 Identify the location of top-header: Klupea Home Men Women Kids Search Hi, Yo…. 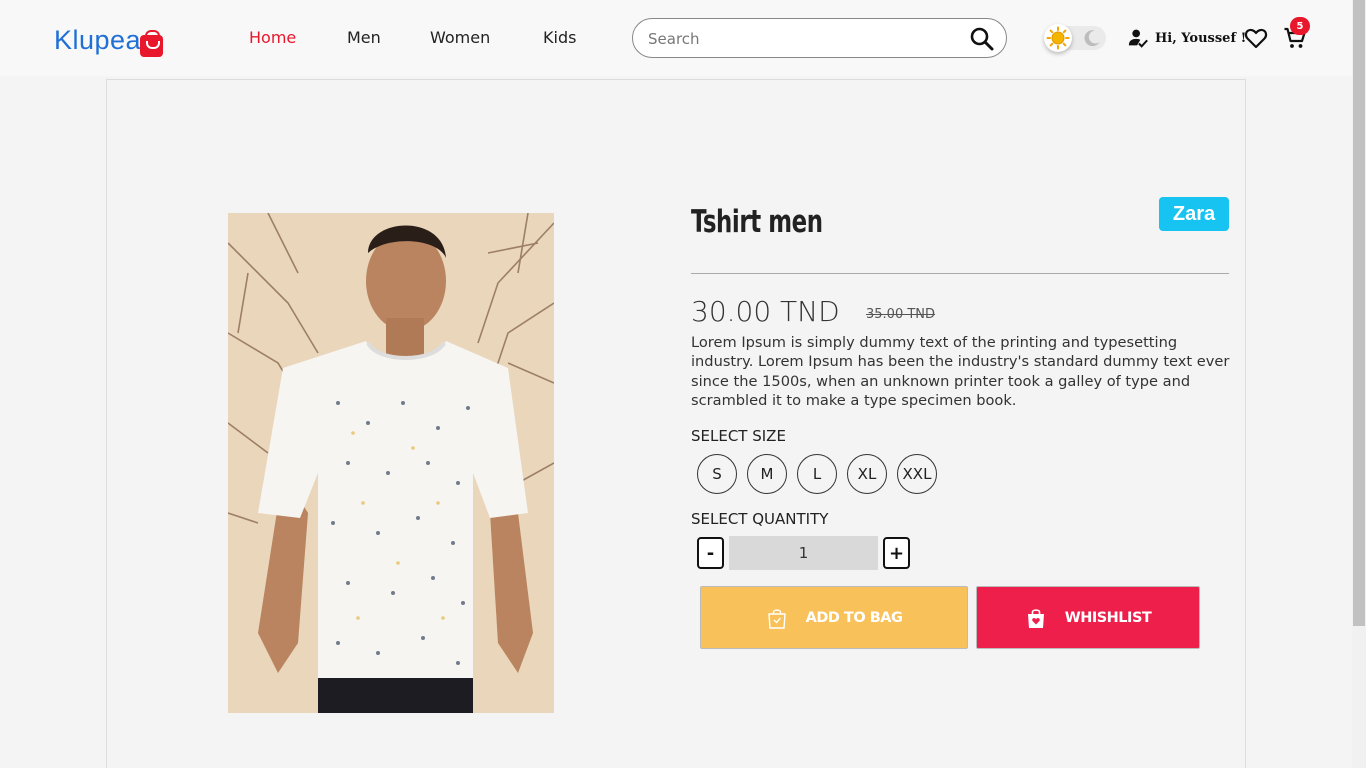
(676, 38).